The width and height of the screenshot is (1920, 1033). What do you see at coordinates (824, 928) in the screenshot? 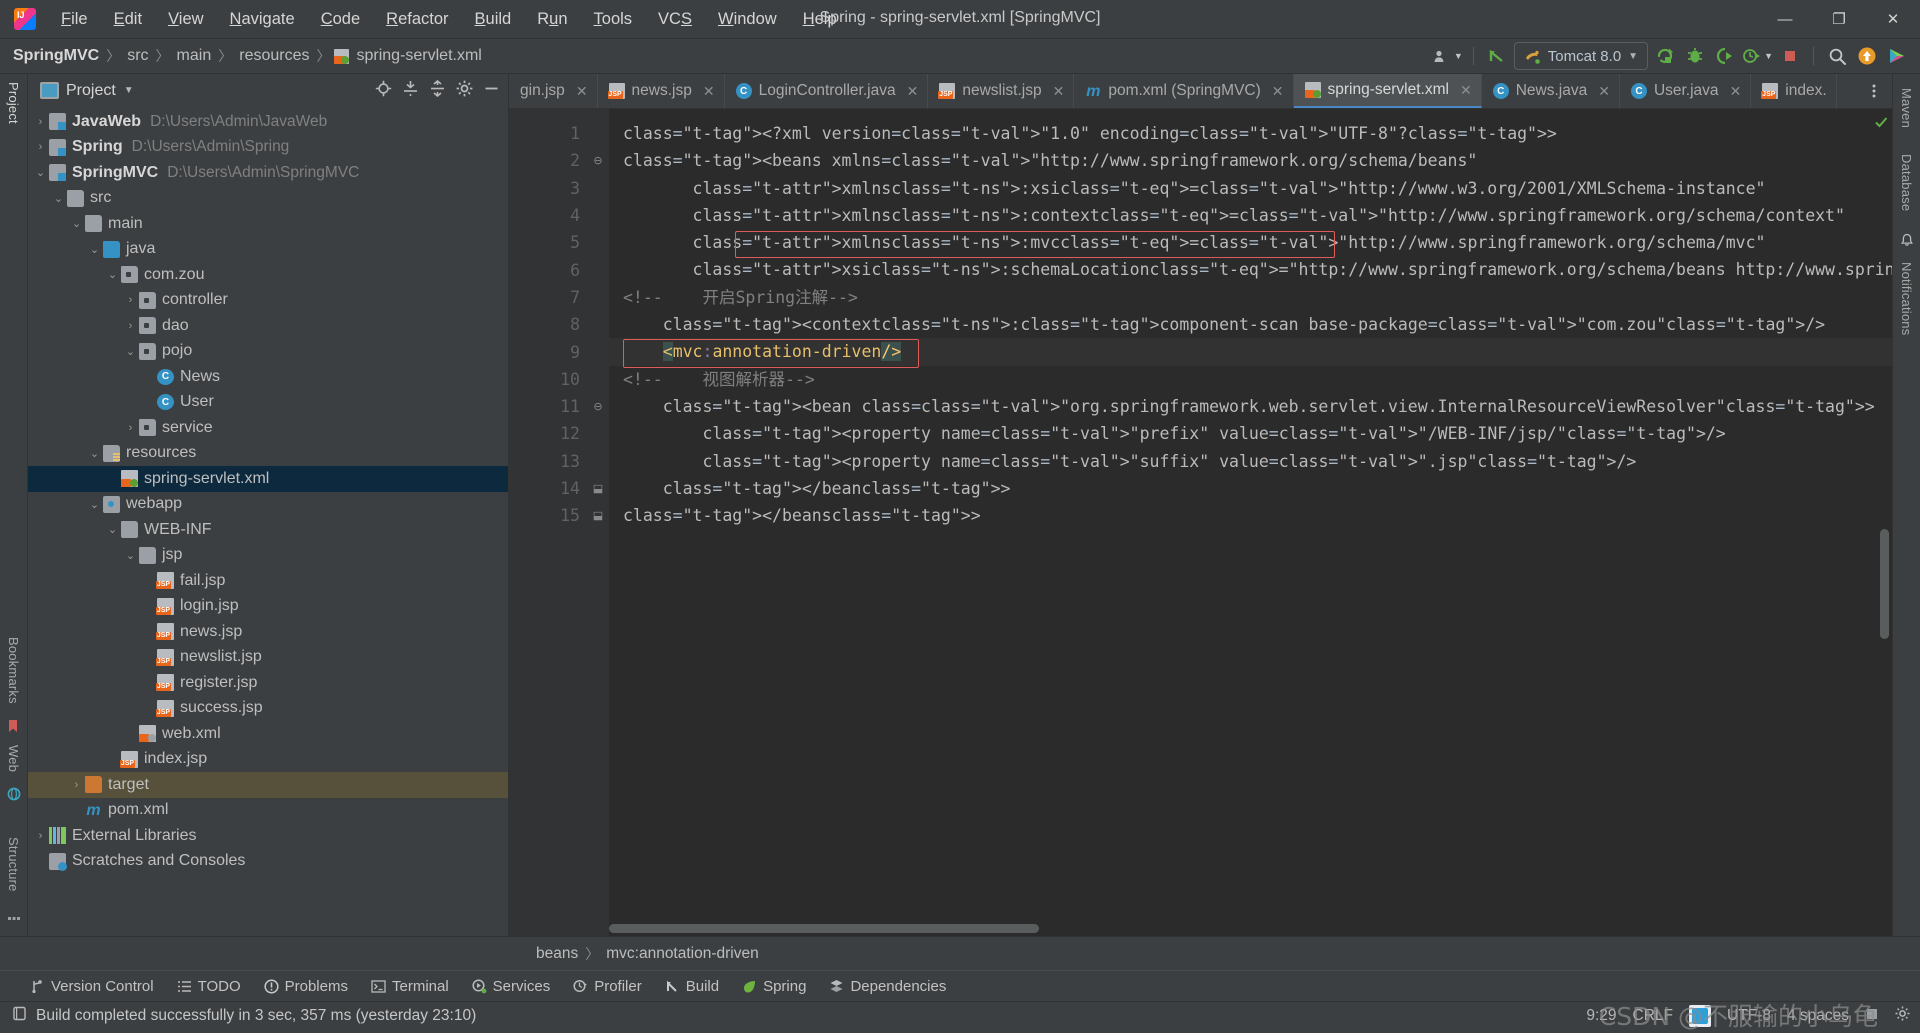
I see `editor-horizontal-scrollbar` at bounding box center [824, 928].